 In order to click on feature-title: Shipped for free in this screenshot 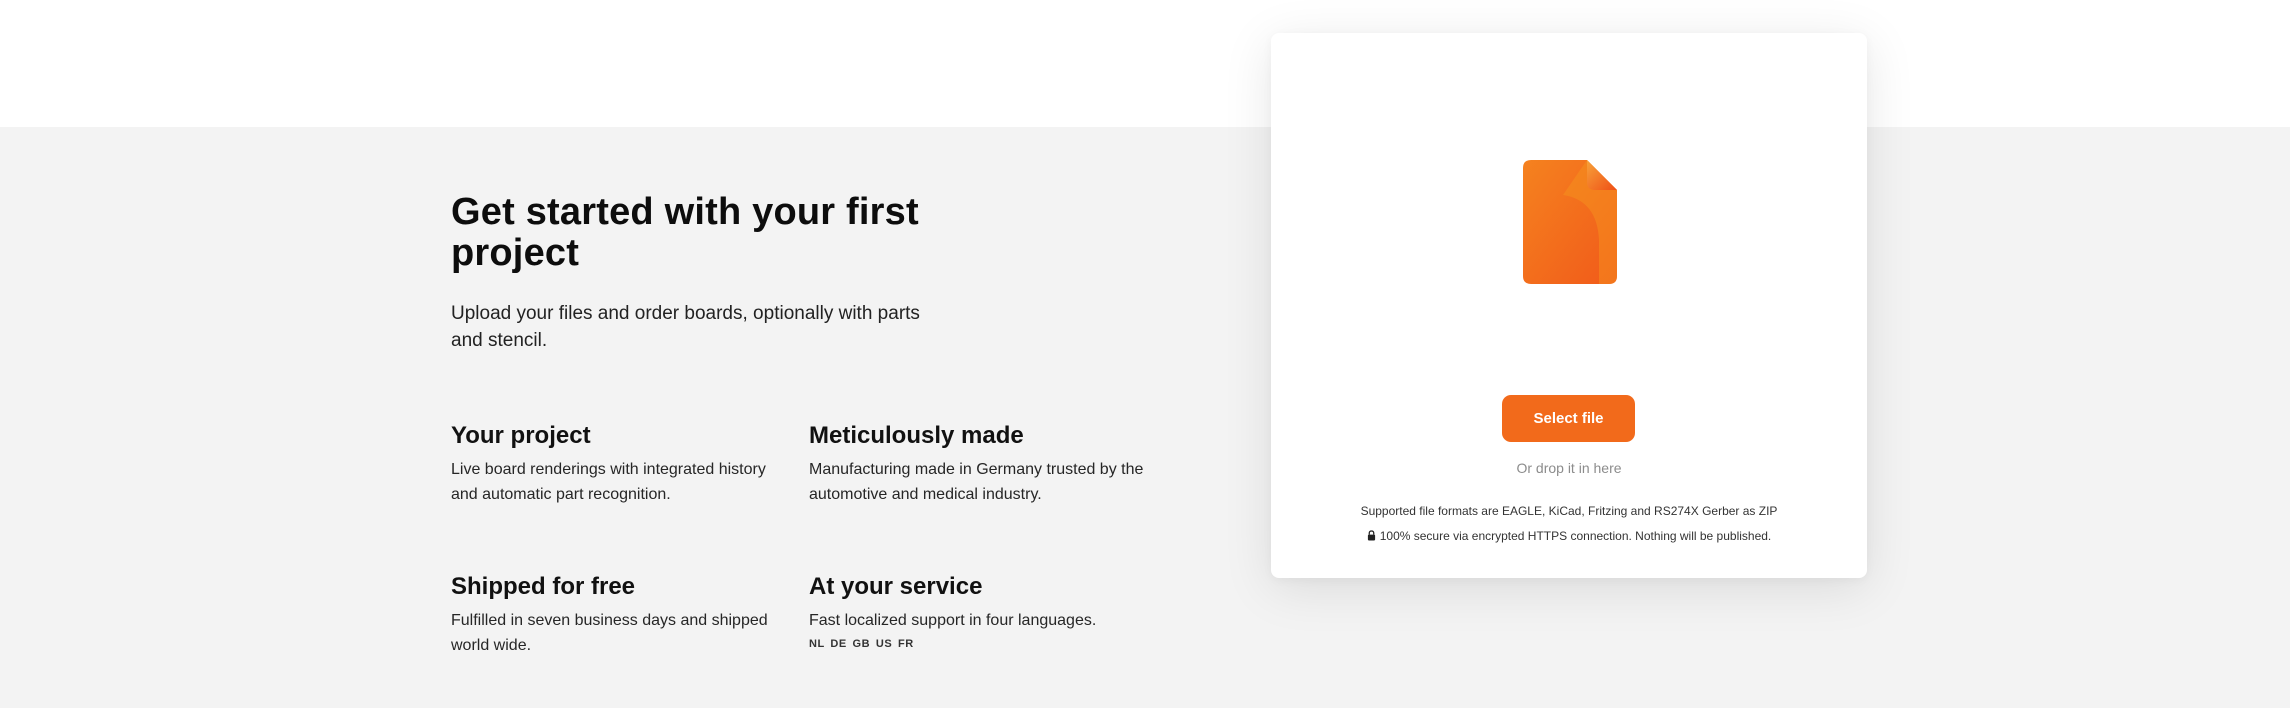, I will do `click(543, 586)`.